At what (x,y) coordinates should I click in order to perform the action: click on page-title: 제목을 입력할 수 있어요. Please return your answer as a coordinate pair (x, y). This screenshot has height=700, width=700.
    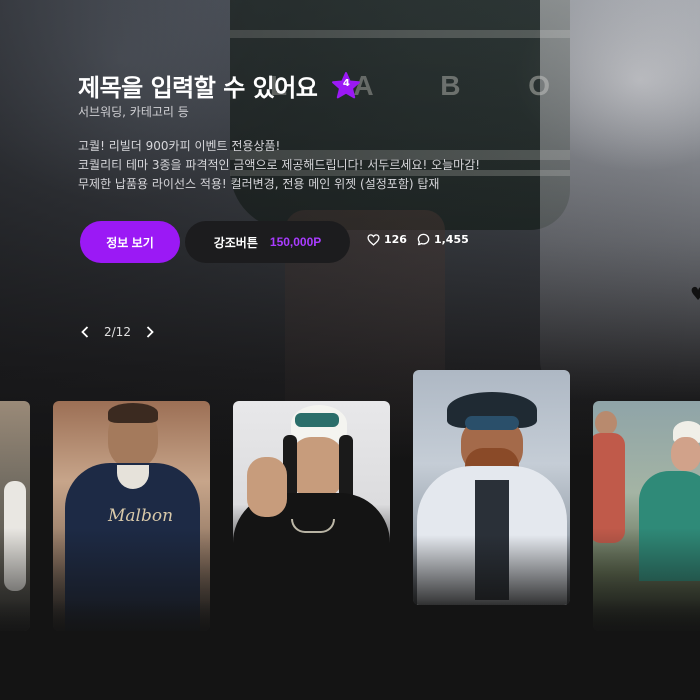
    Looking at the image, I should click on (198, 88).